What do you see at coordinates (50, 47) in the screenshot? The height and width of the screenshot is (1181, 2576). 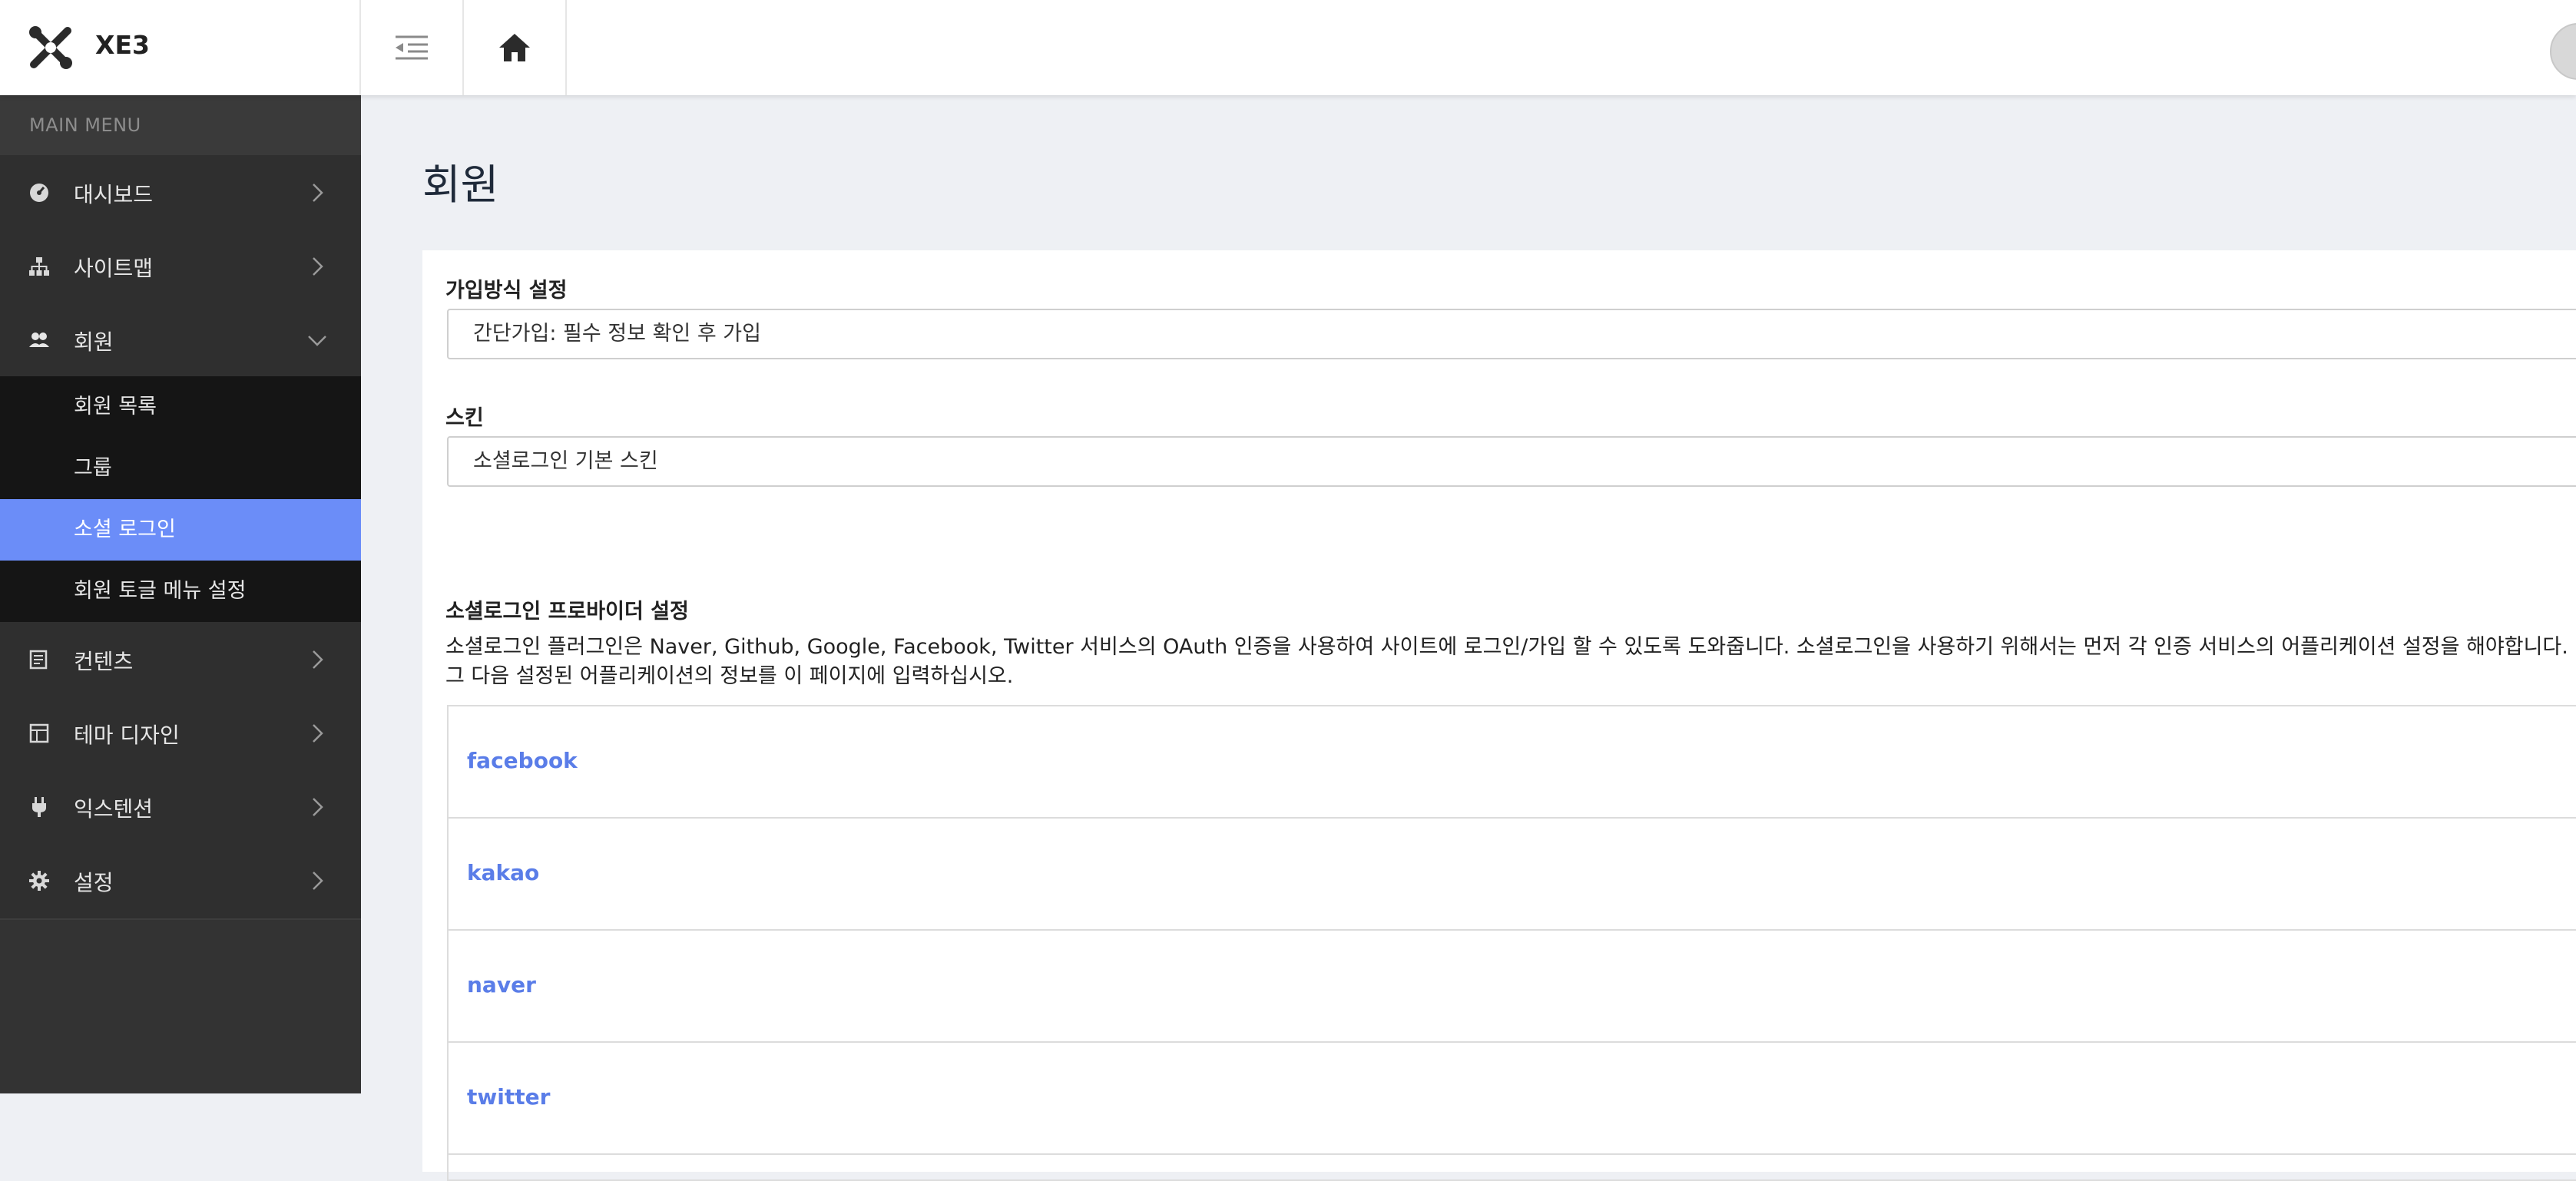 I see `xe-logo-icon` at bounding box center [50, 47].